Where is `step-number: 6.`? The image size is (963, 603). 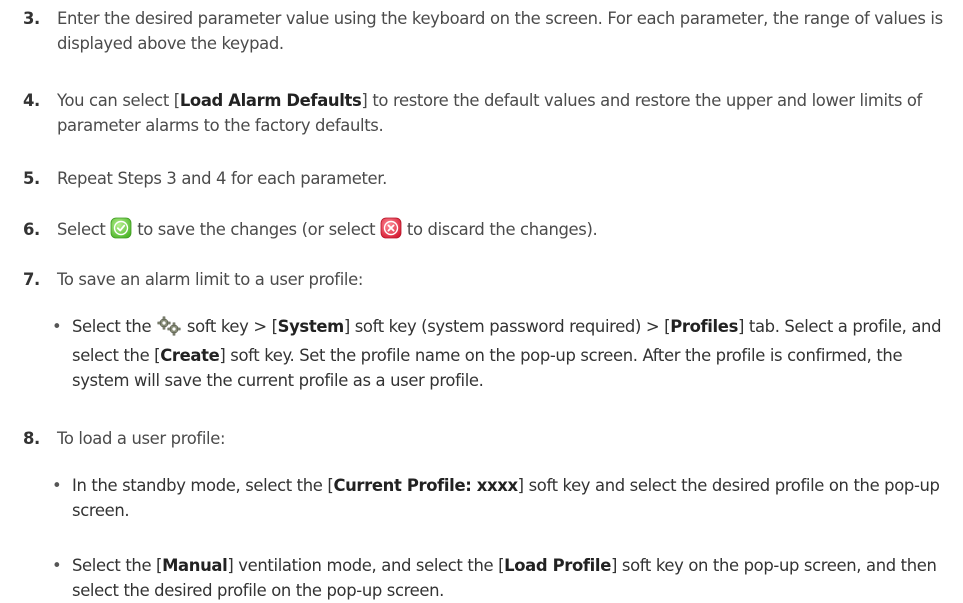
step-number: 6. is located at coordinates (31, 229).